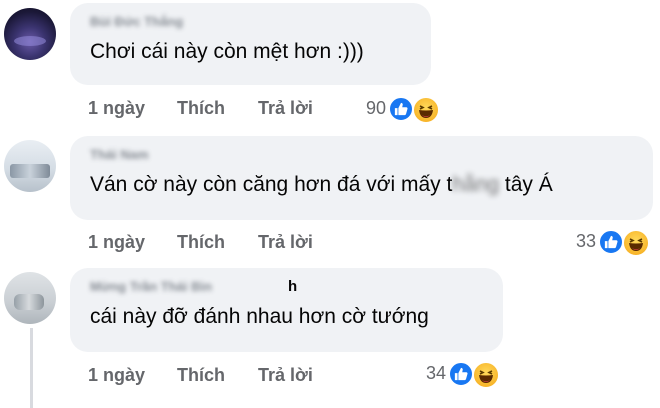  Describe the element at coordinates (151, 286) in the screenshot. I see `author-name: Mừng Trần Thái Bìn` at that location.